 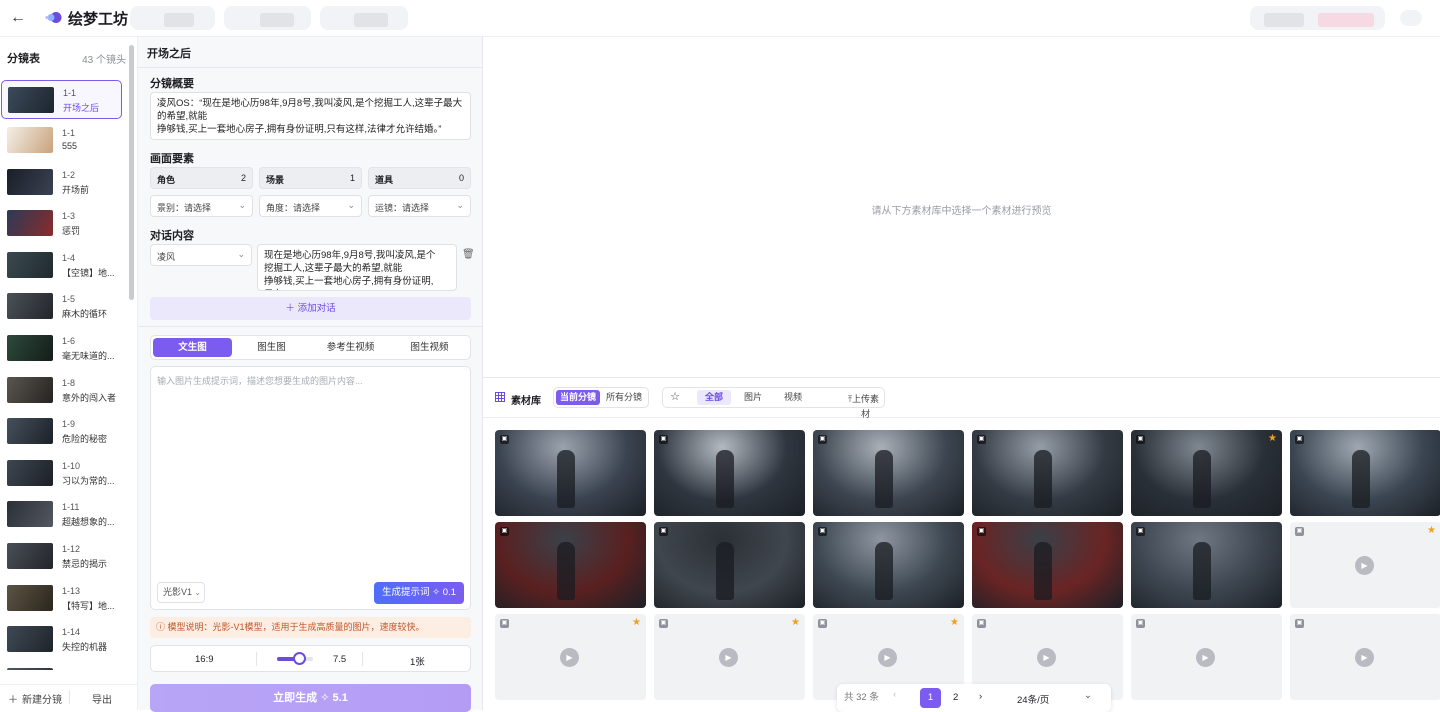 What do you see at coordinates (61, 392) in the screenshot?
I see `shot-item: 1-8 意外的闯入者` at bounding box center [61, 392].